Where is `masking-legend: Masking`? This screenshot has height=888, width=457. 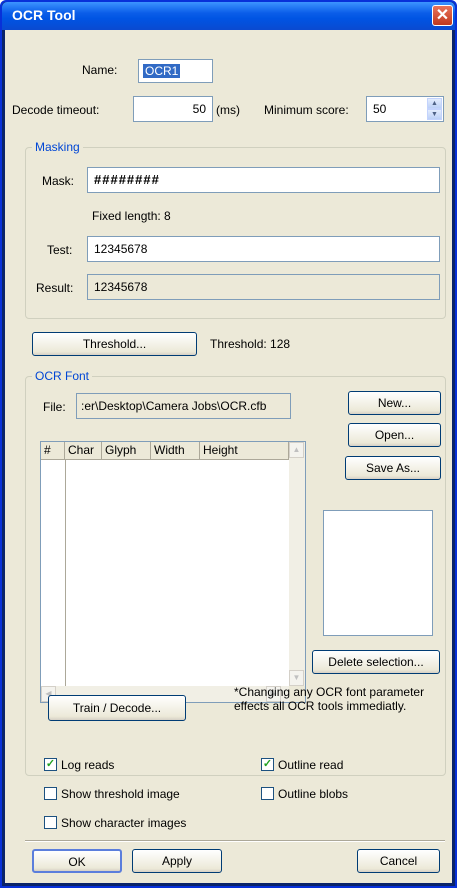
masking-legend: Masking is located at coordinates (57, 147).